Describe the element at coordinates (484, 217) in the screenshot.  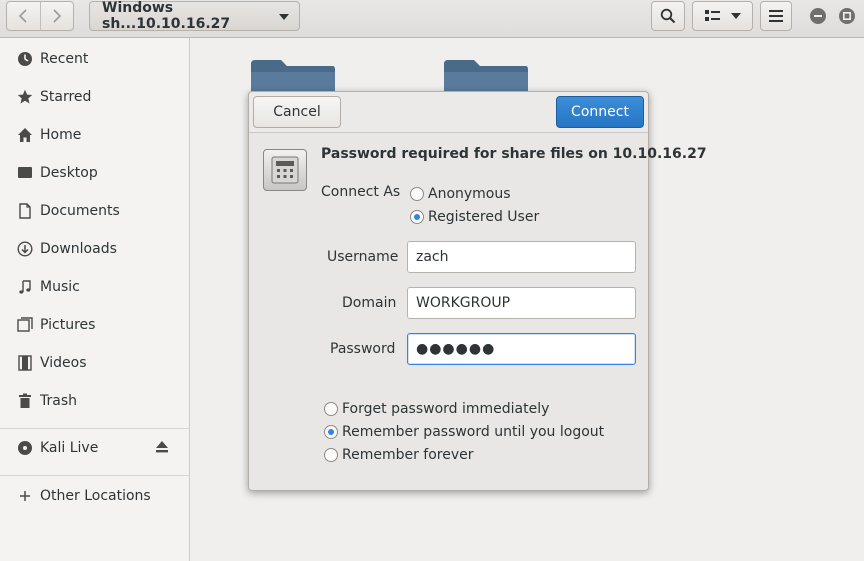
I see `radio-label: Registered User` at that location.